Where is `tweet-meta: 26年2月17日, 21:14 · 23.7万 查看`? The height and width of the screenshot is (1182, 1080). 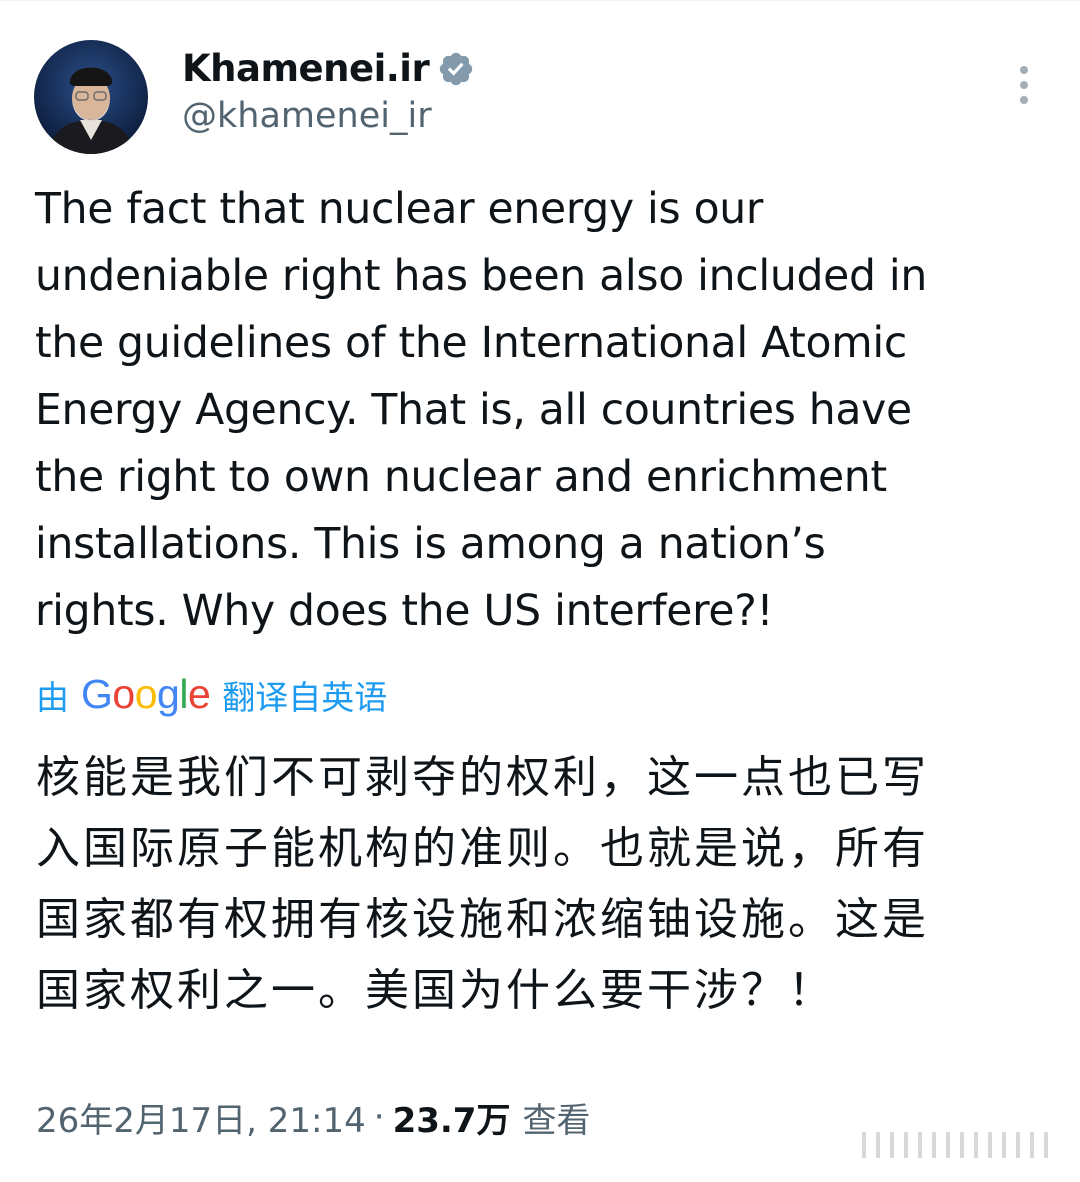 tweet-meta: 26年2月17日, 21:14 · 23.7万 查看 is located at coordinates (313, 1117).